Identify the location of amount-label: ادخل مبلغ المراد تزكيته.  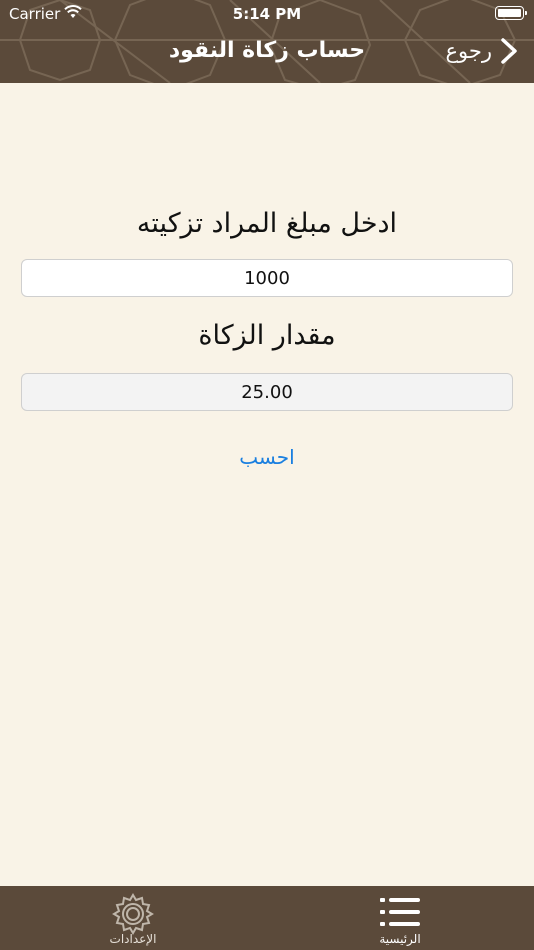
(267, 223).